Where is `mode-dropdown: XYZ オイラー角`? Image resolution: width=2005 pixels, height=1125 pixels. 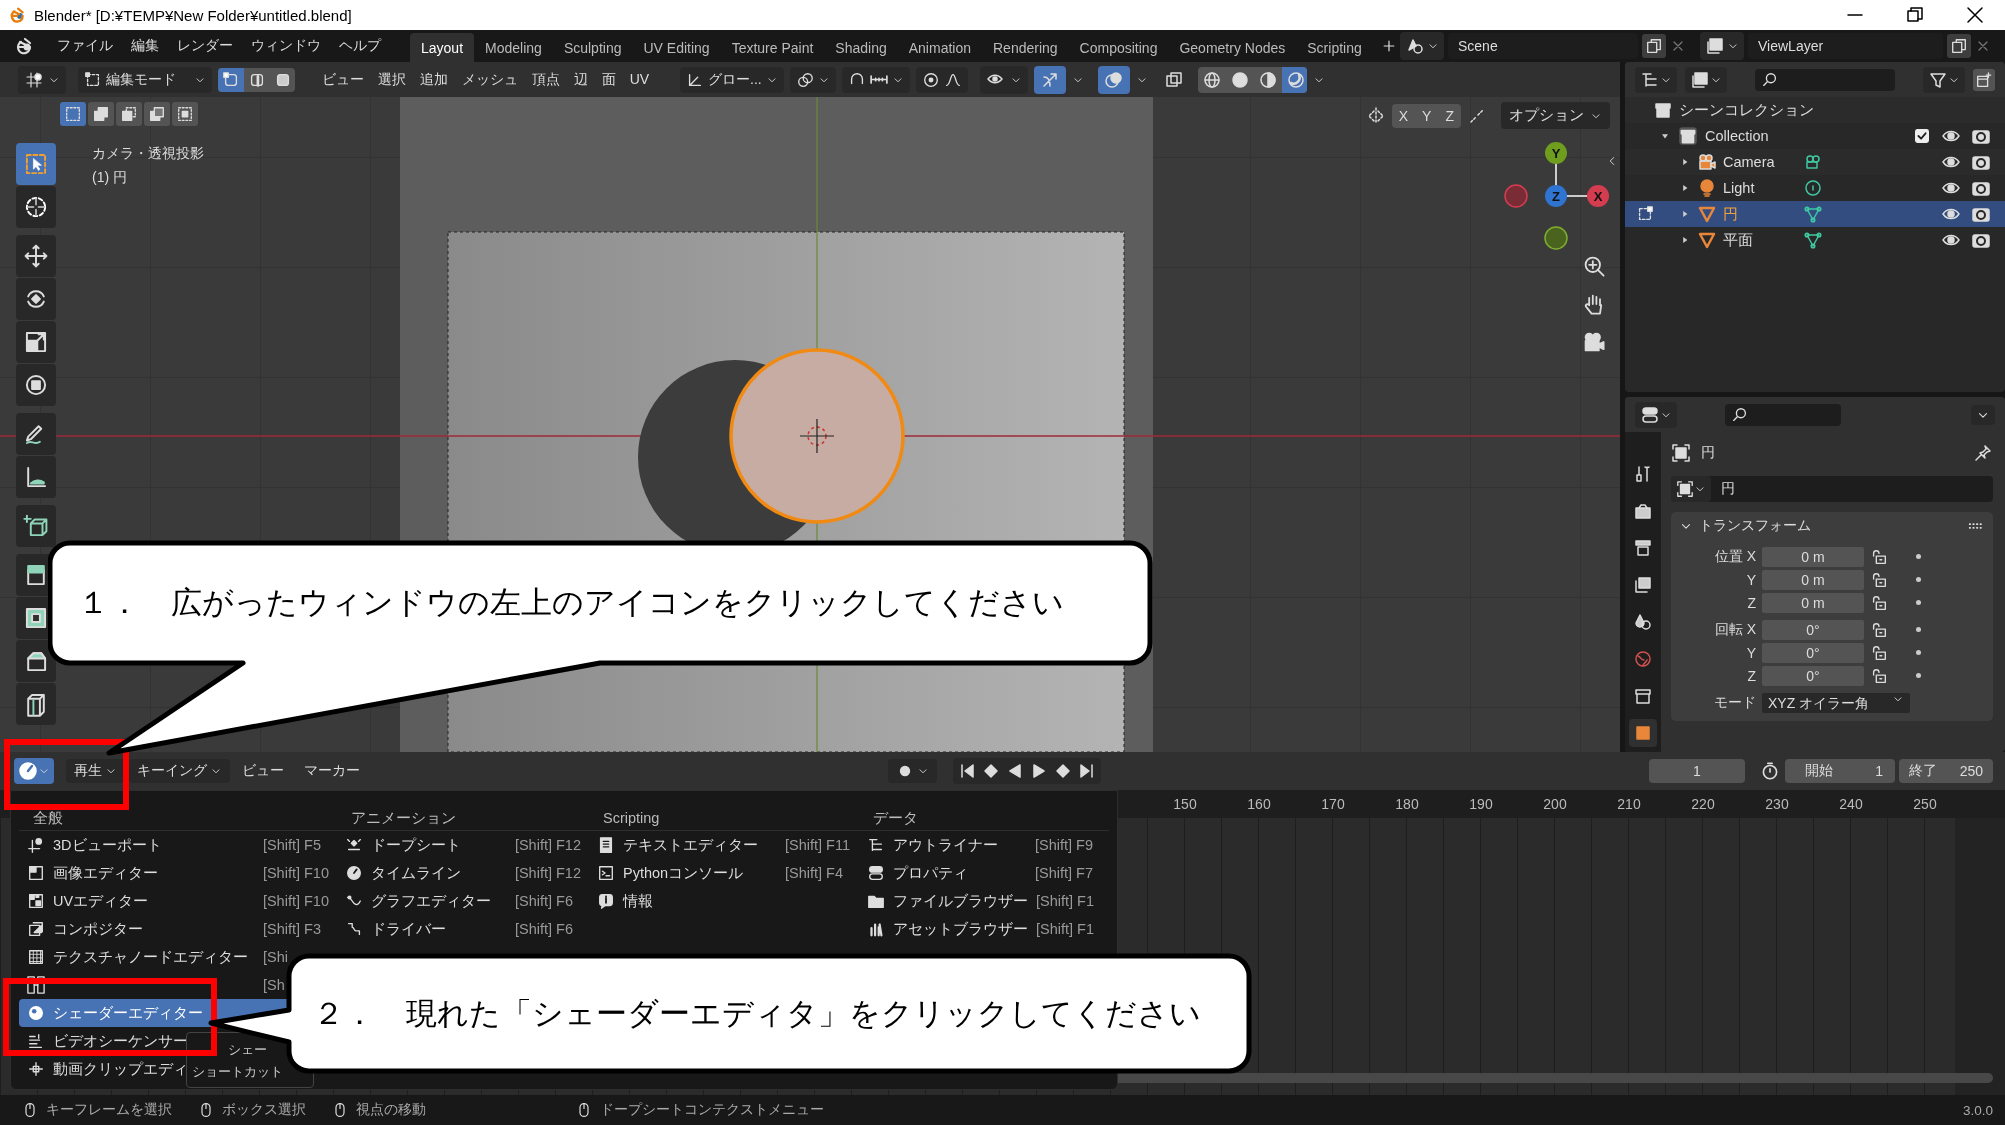 mode-dropdown: XYZ オイラー角 is located at coordinates (1836, 702).